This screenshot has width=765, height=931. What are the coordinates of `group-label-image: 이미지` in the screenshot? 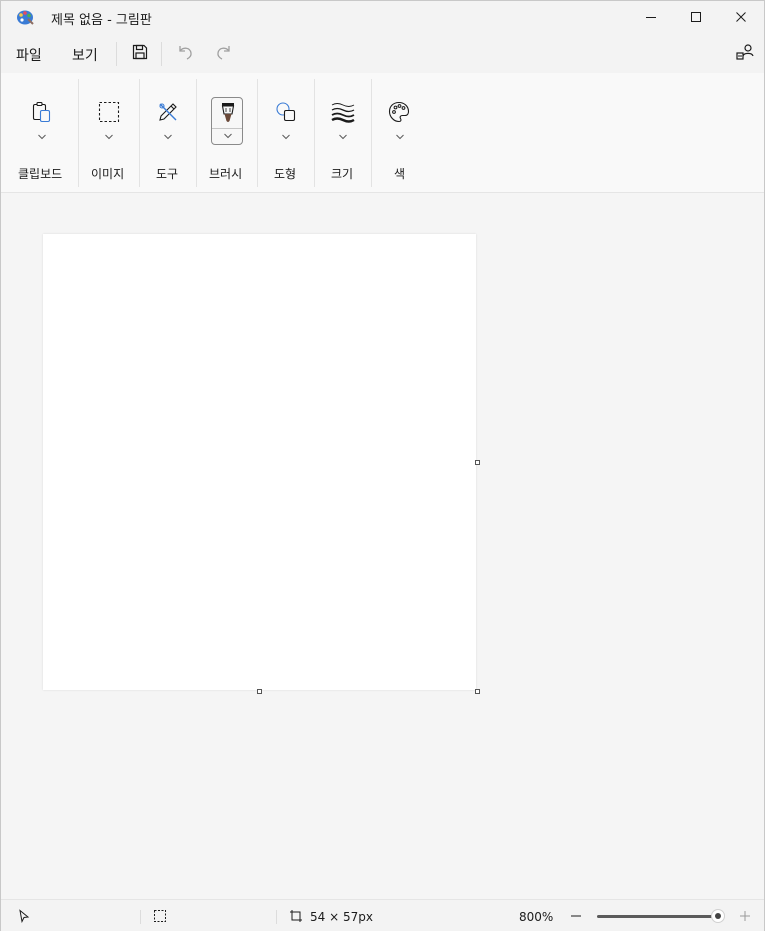 It's located at (108, 174).